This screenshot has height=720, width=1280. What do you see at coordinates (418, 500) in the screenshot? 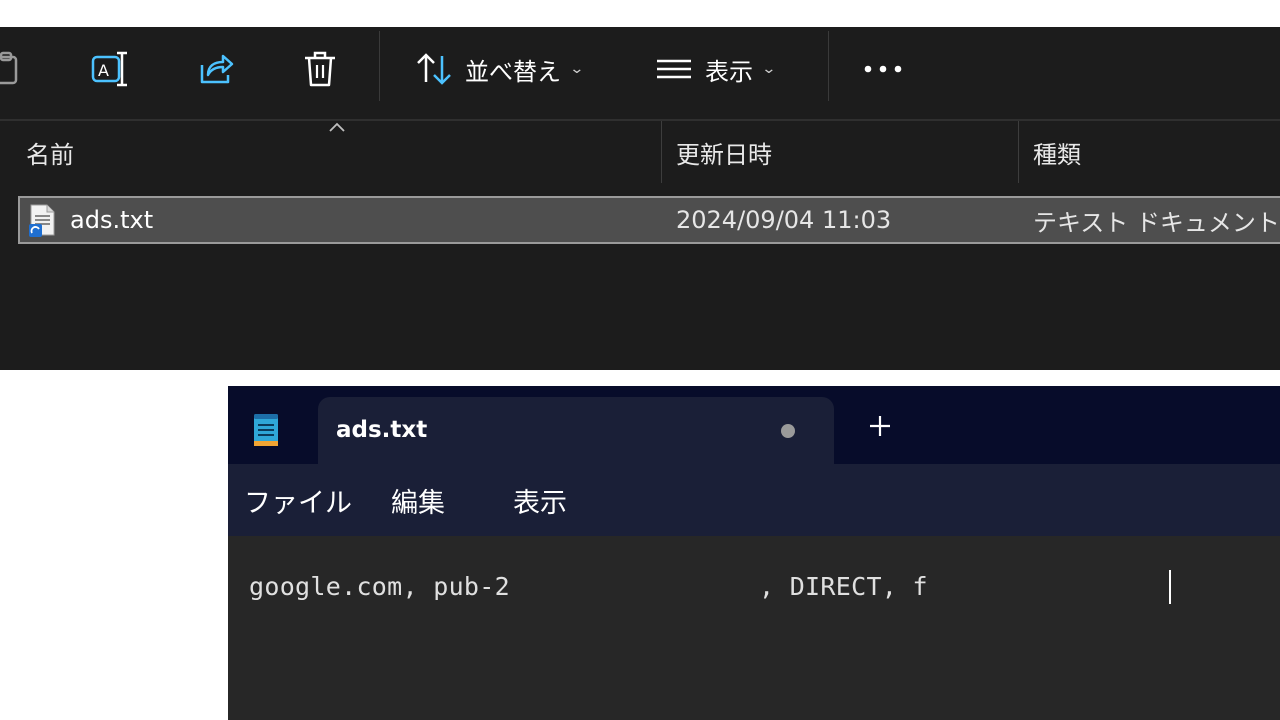
I see `menu-edit: 編集` at bounding box center [418, 500].